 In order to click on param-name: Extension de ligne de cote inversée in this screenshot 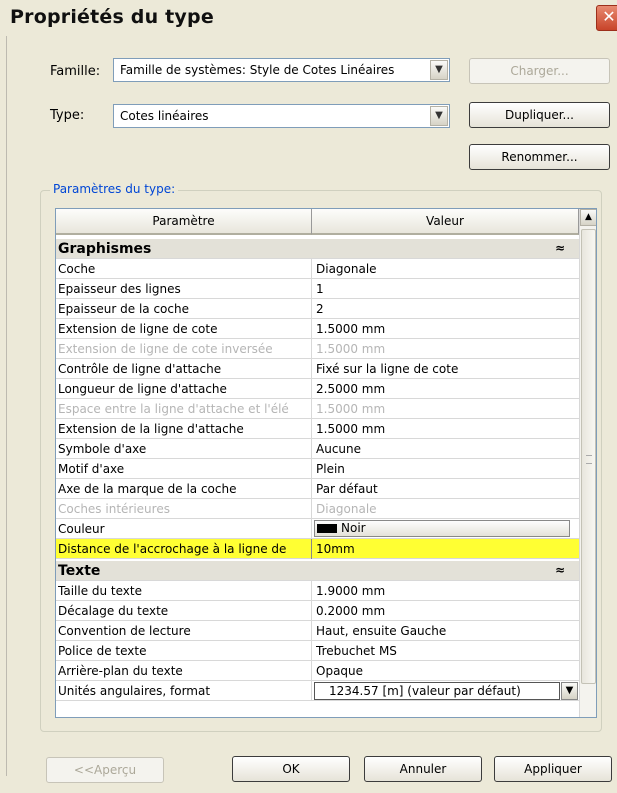, I will do `click(165, 349)`.